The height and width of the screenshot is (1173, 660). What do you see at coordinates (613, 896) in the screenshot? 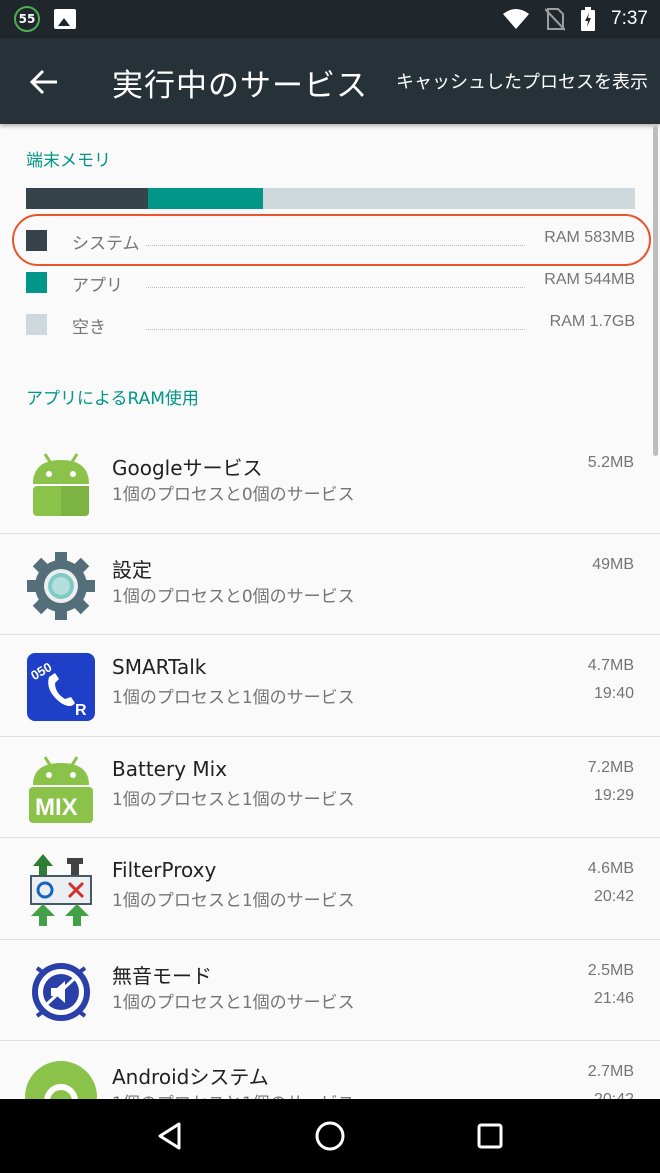
I see `app-run-time: 20:42` at bounding box center [613, 896].